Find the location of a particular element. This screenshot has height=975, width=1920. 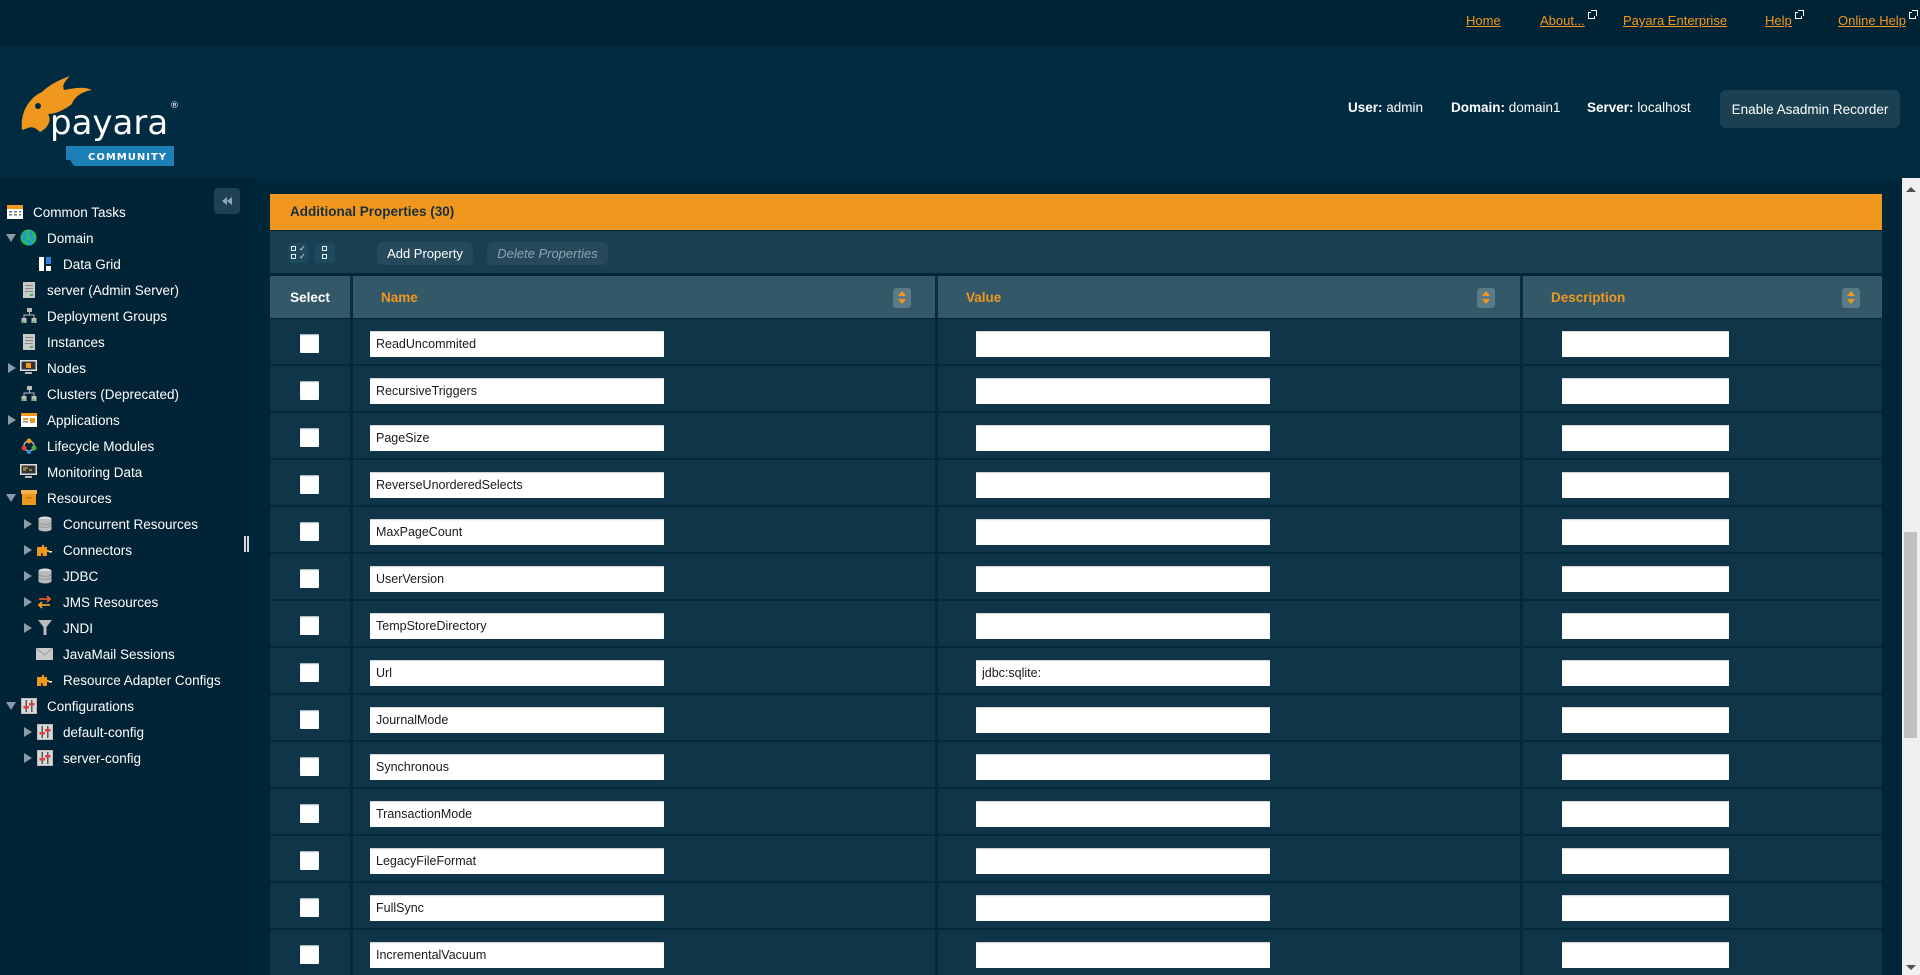

sidebar-item-jms-resources: JMS Resources is located at coordinates (125, 602).